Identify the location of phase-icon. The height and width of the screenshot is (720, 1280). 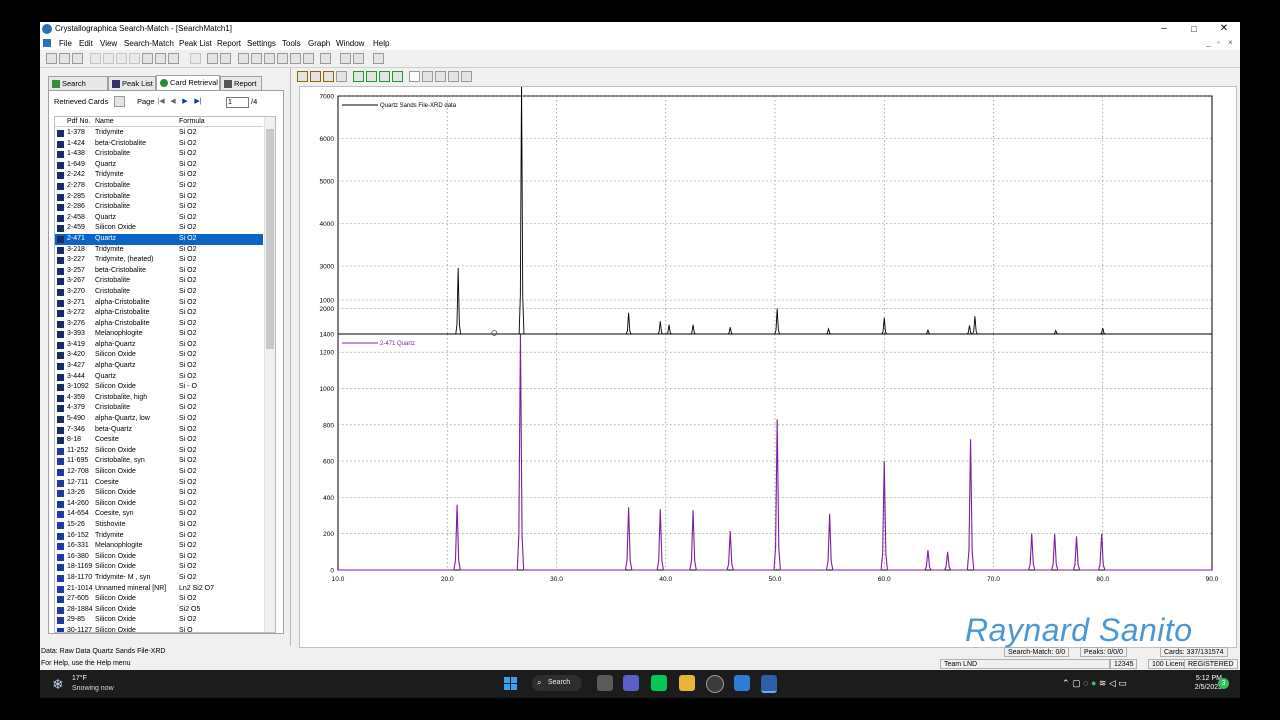
(243, 58).